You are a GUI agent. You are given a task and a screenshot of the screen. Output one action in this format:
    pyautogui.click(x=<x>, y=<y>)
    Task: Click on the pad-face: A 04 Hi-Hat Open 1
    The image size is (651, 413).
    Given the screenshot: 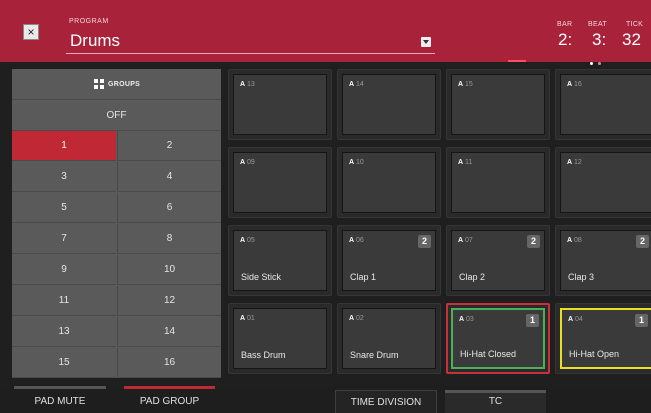 What is the action you would take?
    pyautogui.click(x=605, y=338)
    